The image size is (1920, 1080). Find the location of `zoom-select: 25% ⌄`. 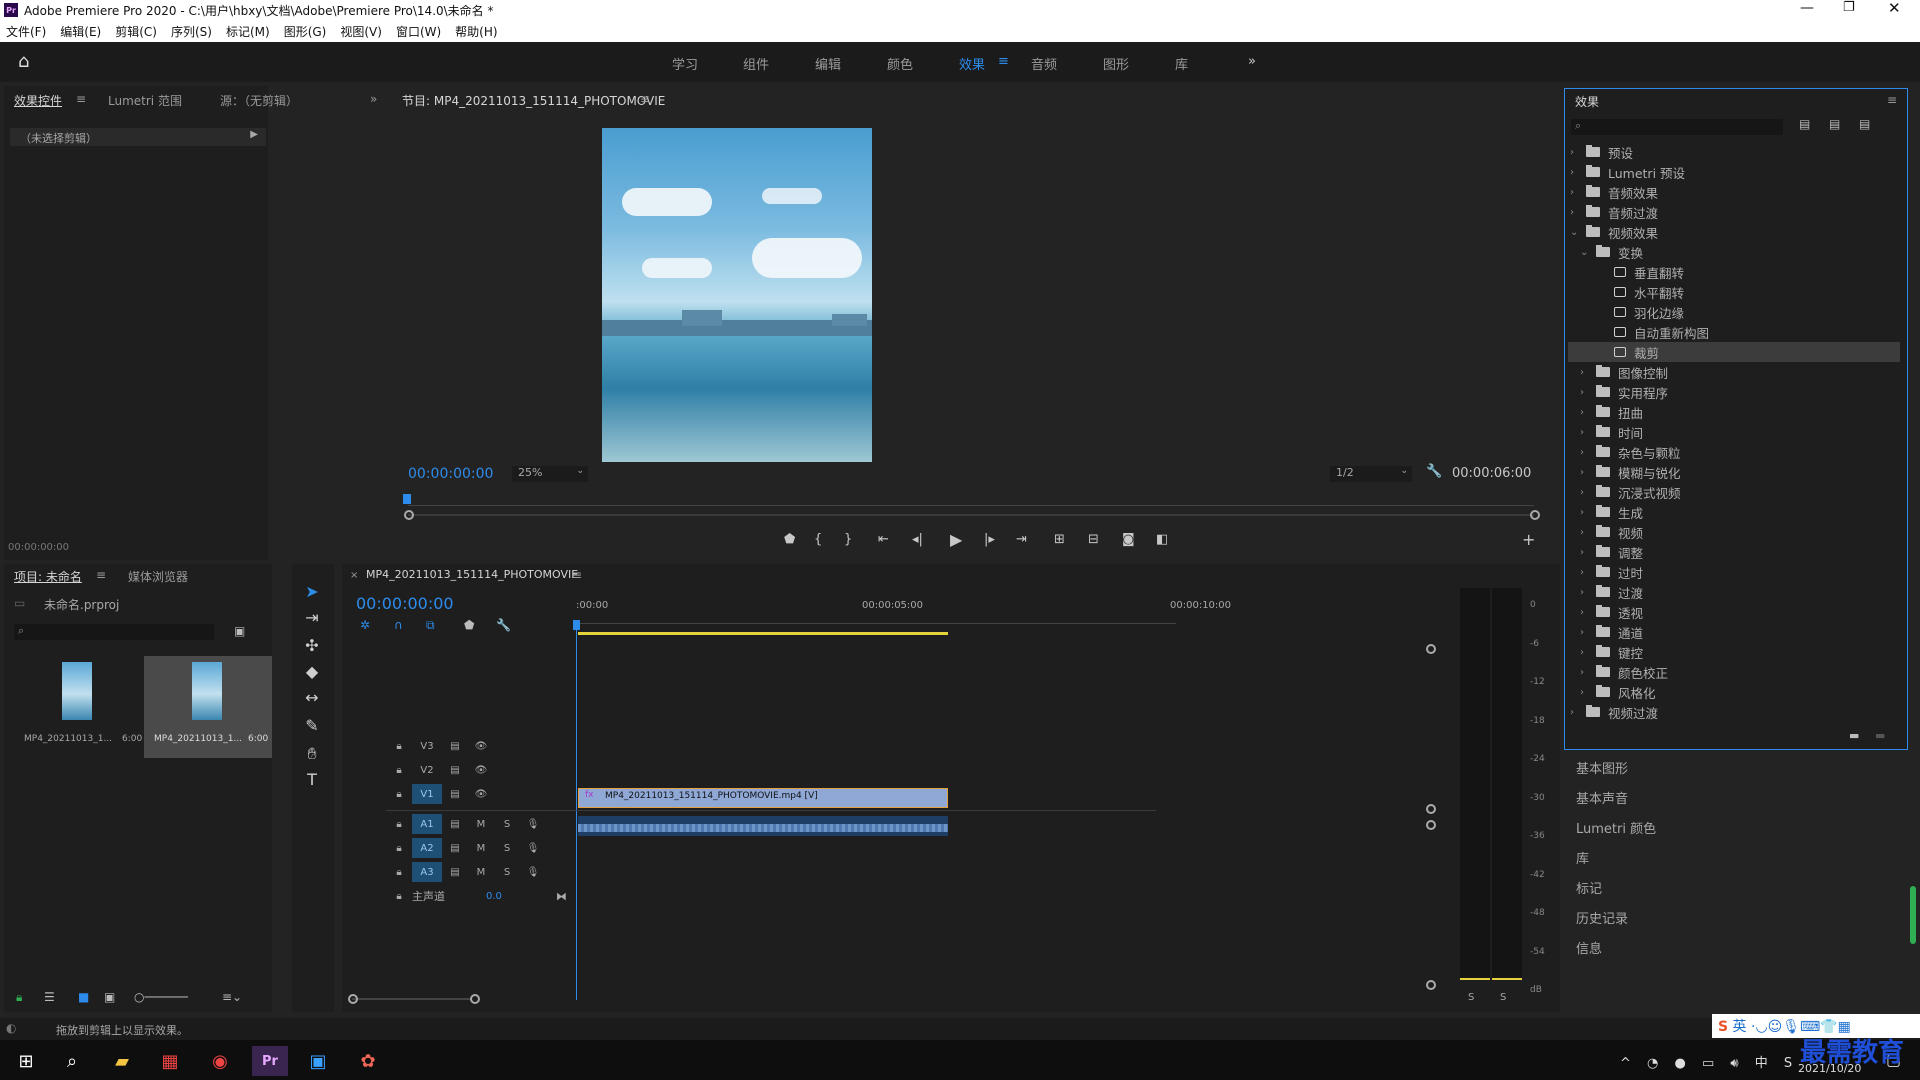

zoom-select: 25% ⌄ is located at coordinates (550, 474).